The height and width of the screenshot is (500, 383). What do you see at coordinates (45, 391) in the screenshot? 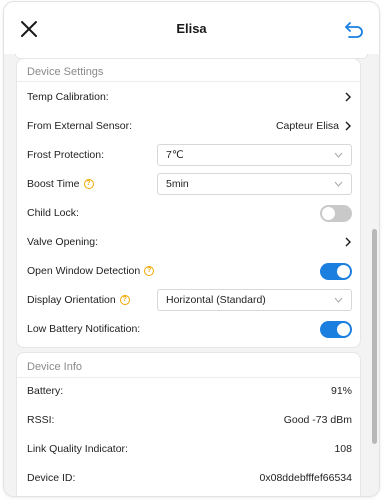
I see `battery-label: Battery:` at bounding box center [45, 391].